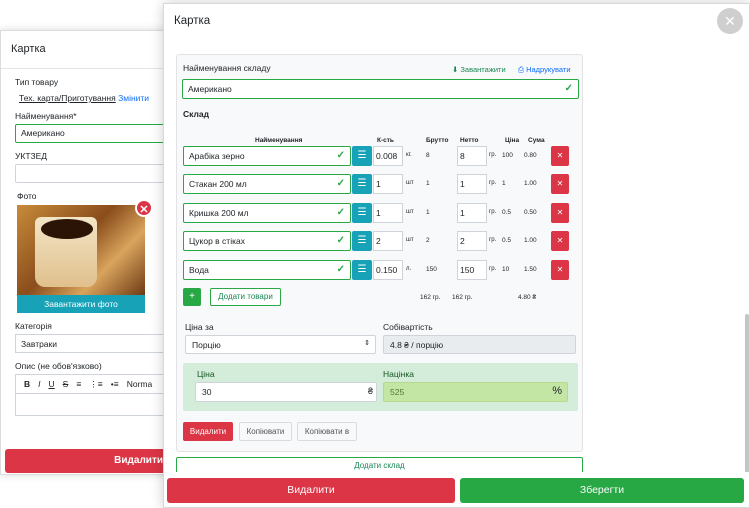 Image resolution: width=750 pixels, height=508 pixels. I want to click on netto-input: 8, so click(472, 156).